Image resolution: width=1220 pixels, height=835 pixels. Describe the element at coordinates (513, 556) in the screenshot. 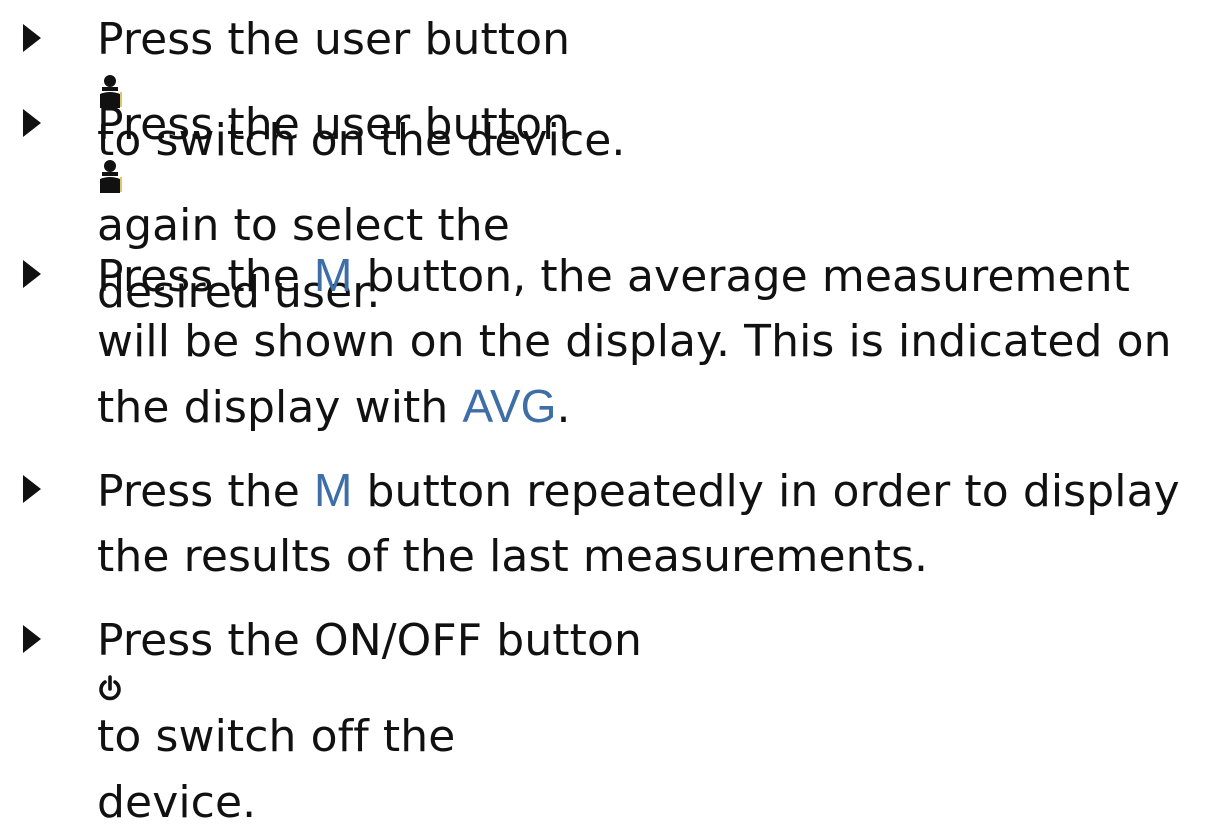

I see `step-text-part: the results of the last measurements.` at that location.